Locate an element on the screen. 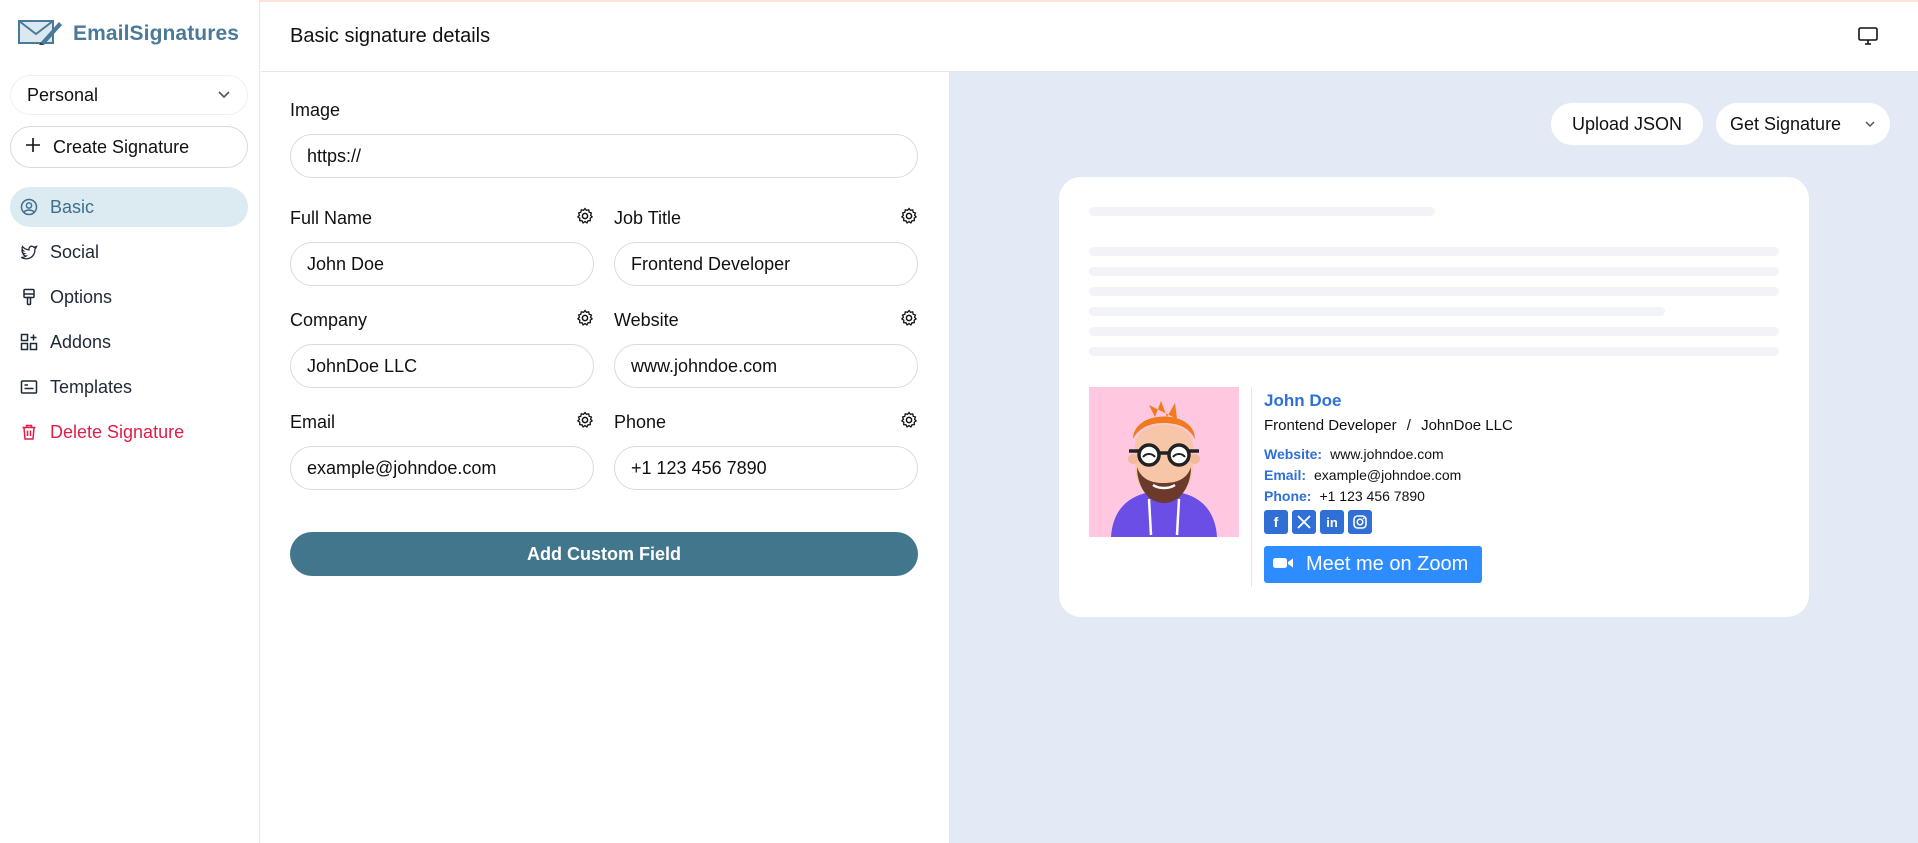 The height and width of the screenshot is (843, 1918). company-input: JohnDoe LLC is located at coordinates (442, 366).